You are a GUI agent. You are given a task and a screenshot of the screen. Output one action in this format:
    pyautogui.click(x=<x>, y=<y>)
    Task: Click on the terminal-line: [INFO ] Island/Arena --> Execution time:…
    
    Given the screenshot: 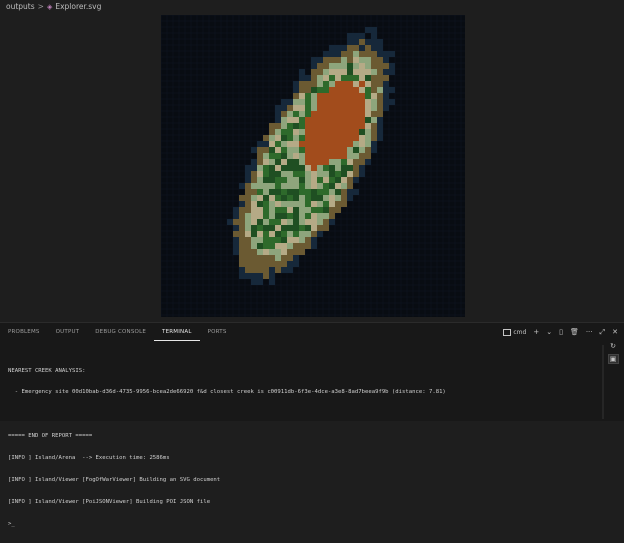 What is the action you would take?
    pyautogui.click(x=89, y=458)
    